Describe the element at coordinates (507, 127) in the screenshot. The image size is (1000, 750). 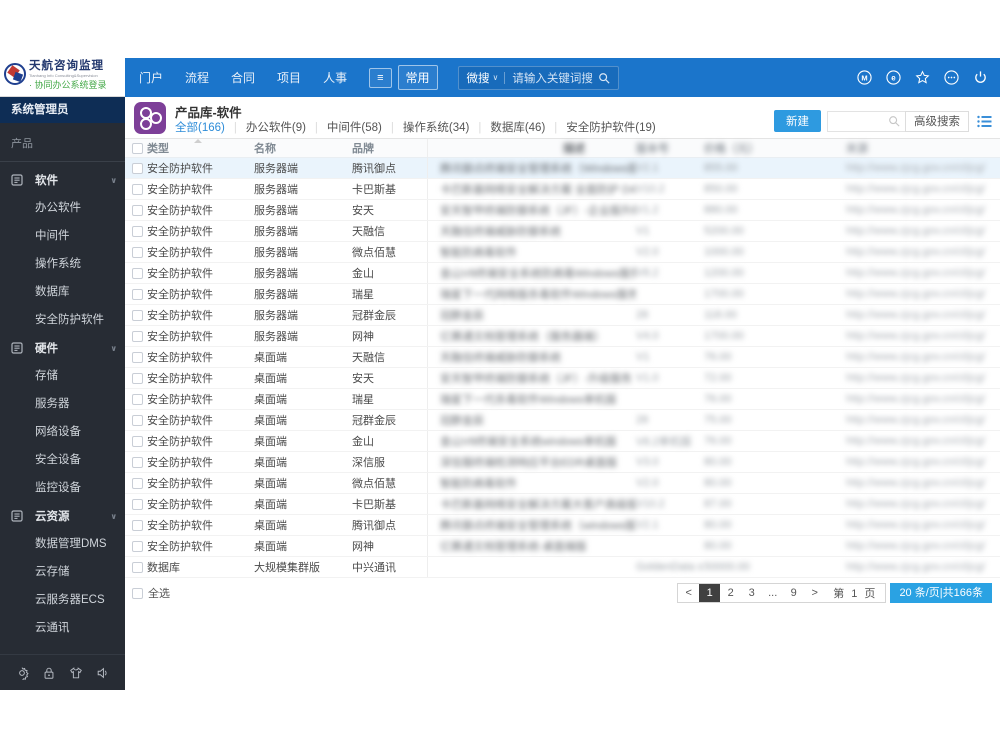
I see `tab-数据库(46): 数据库(46)` at that location.